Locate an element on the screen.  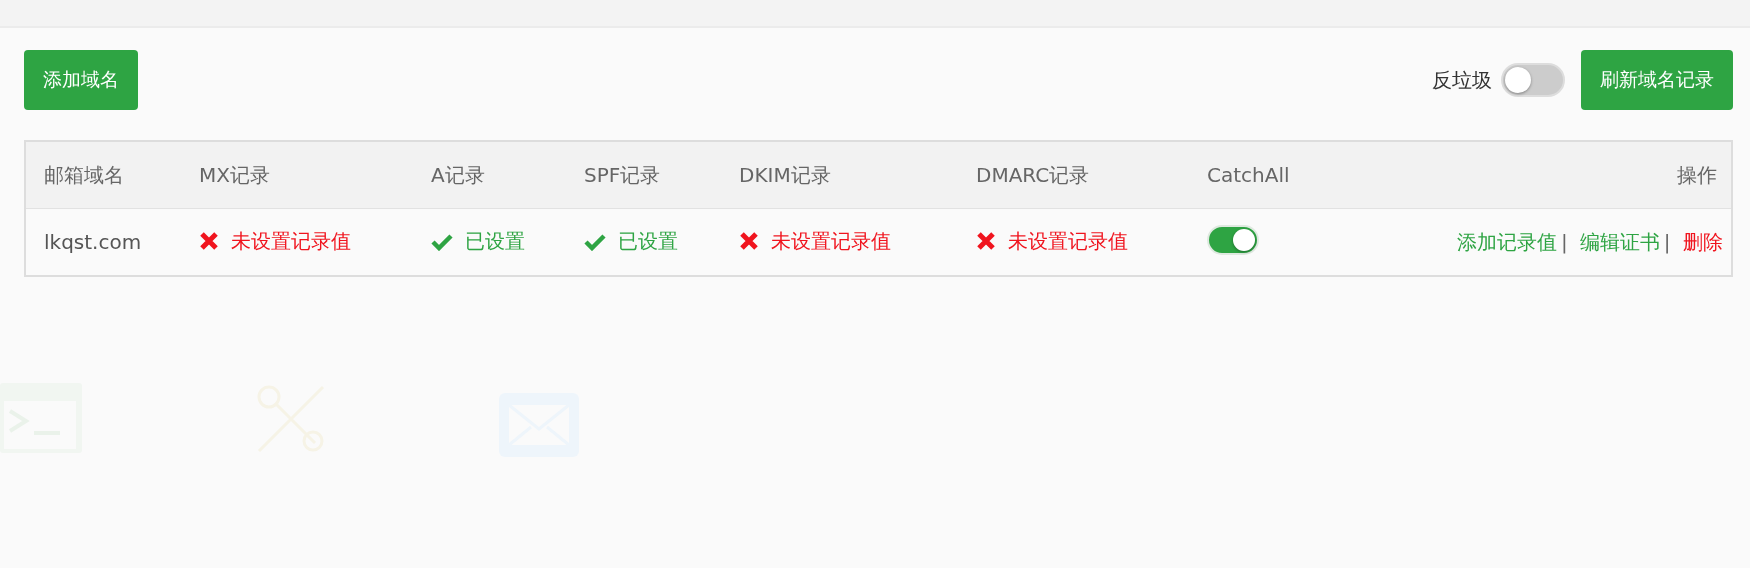
add-domain-button: 添加域名 is located at coordinates (81, 80).